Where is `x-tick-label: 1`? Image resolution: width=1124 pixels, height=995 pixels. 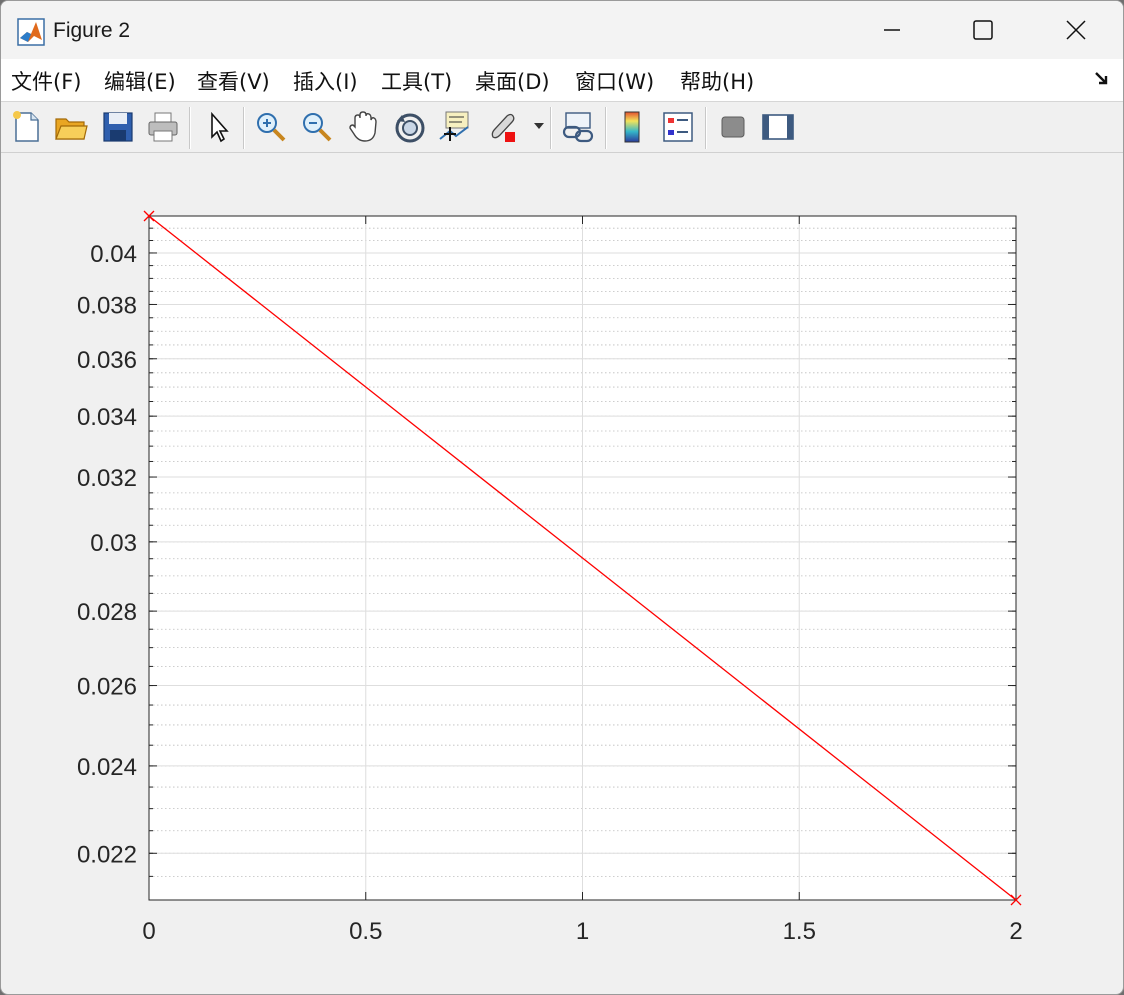 x-tick-label: 1 is located at coordinates (582, 931).